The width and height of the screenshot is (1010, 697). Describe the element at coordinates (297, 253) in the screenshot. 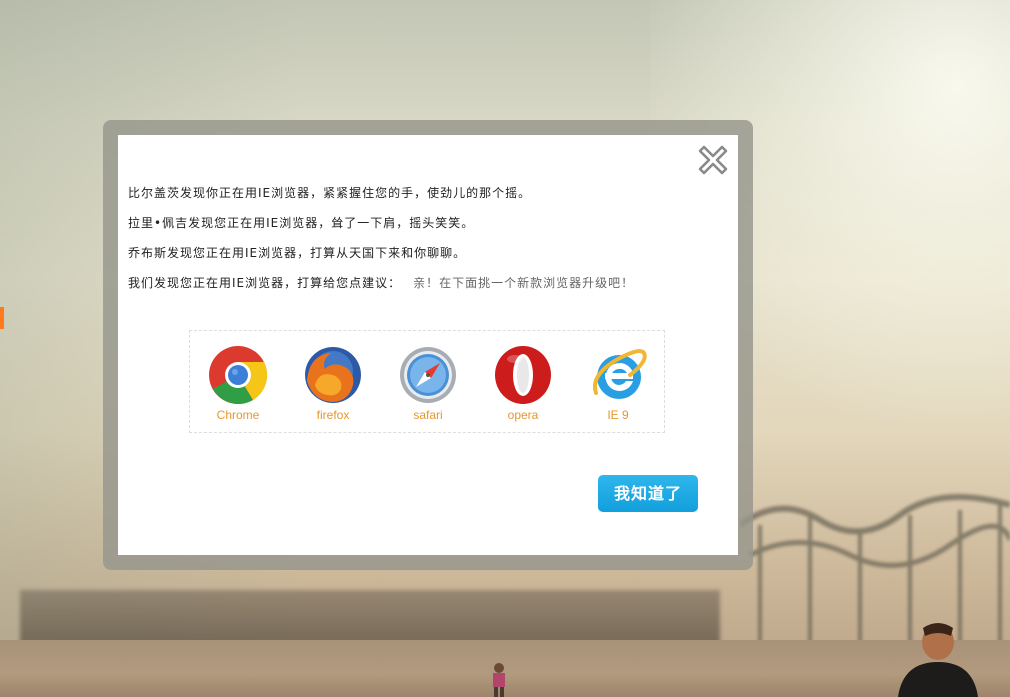

I see `message-jobs: 乔布斯发现您正在用IE浏览器，打算从天国下来和你聊聊。` at that location.